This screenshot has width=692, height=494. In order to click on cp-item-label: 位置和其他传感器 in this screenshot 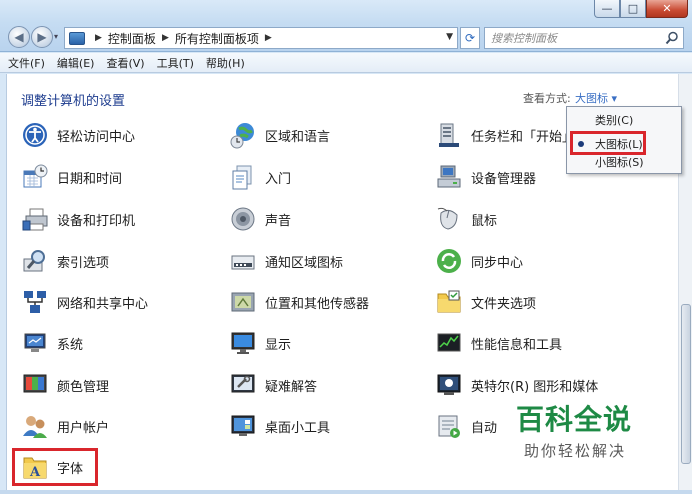, I will do `click(317, 304)`.